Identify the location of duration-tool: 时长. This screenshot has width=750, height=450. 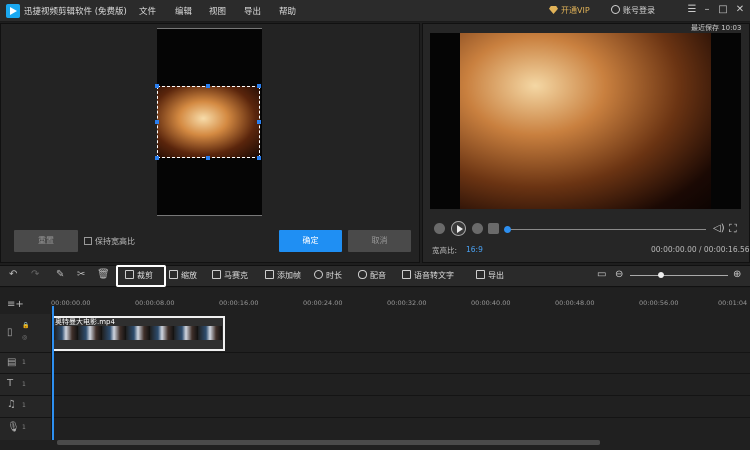
(328, 275).